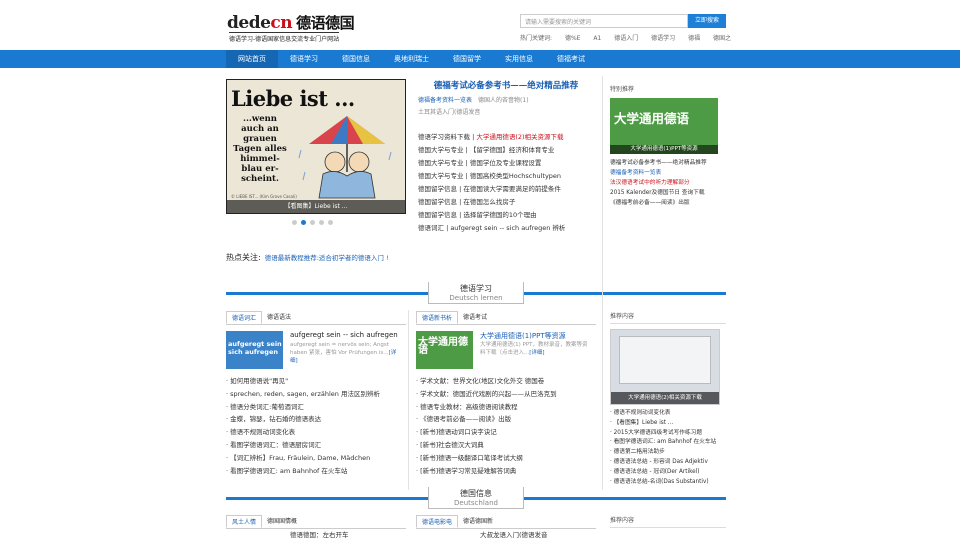 The height and width of the screenshot is (540, 960). Describe the element at coordinates (506, 407) in the screenshot. I see `list-item: · 德语专业教材：高级德语阅读教程` at that location.